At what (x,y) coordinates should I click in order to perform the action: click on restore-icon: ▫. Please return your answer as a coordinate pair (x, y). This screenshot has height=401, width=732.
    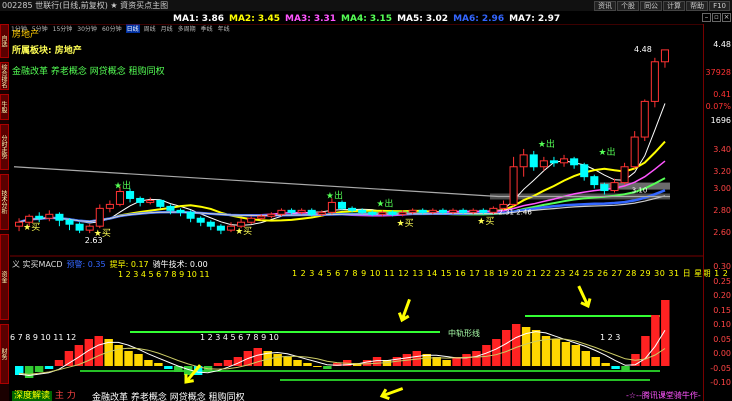
    Looking at the image, I should click on (716, 17).